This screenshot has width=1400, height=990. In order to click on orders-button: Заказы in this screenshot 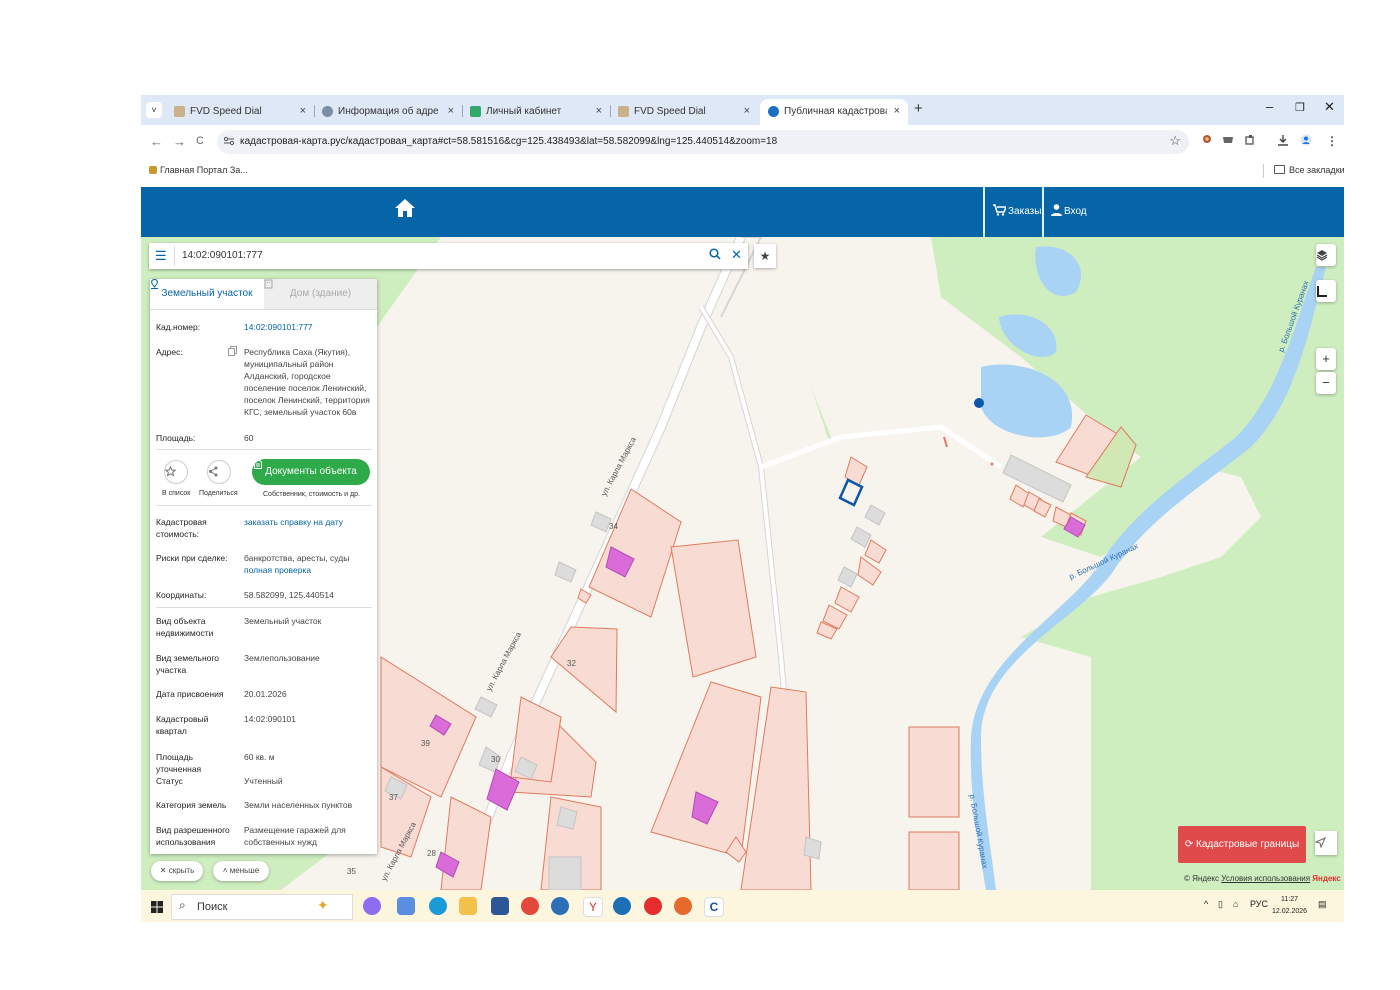, I will do `click(1017, 212)`.